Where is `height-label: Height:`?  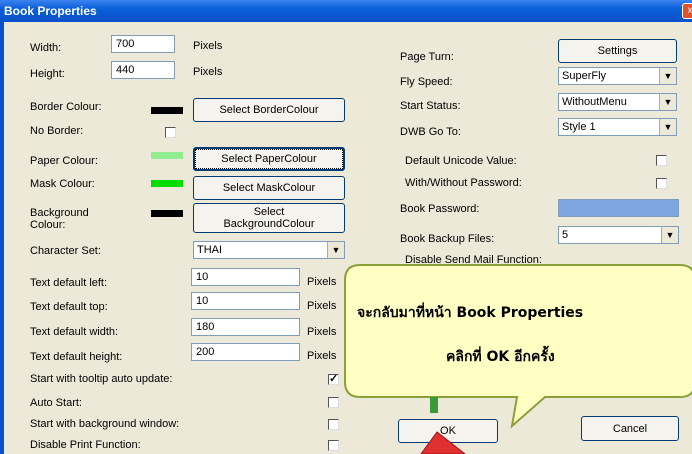
height-label: Height: is located at coordinates (47, 74).